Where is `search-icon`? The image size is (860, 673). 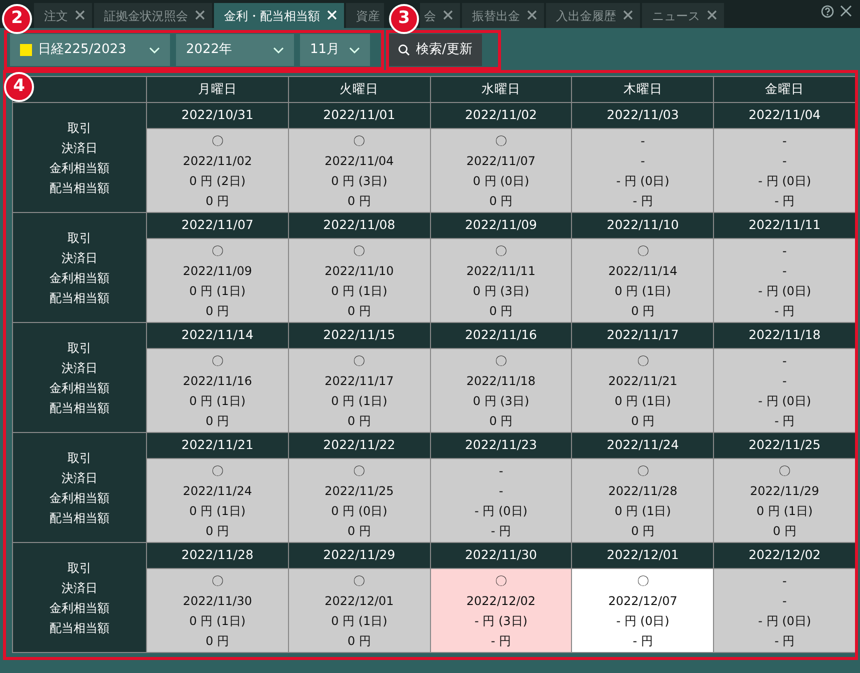 search-icon is located at coordinates (404, 50).